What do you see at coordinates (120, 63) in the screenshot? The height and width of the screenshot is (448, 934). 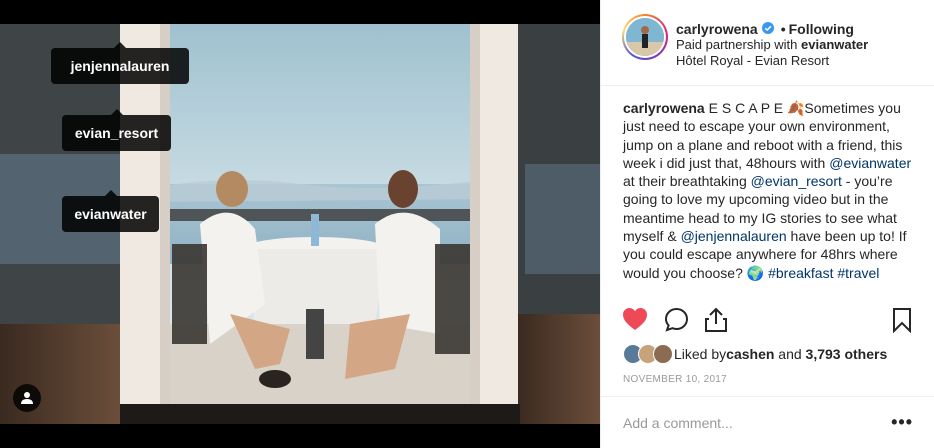 I see `user-tag-jenjennalauren: jenjennalauren` at bounding box center [120, 63].